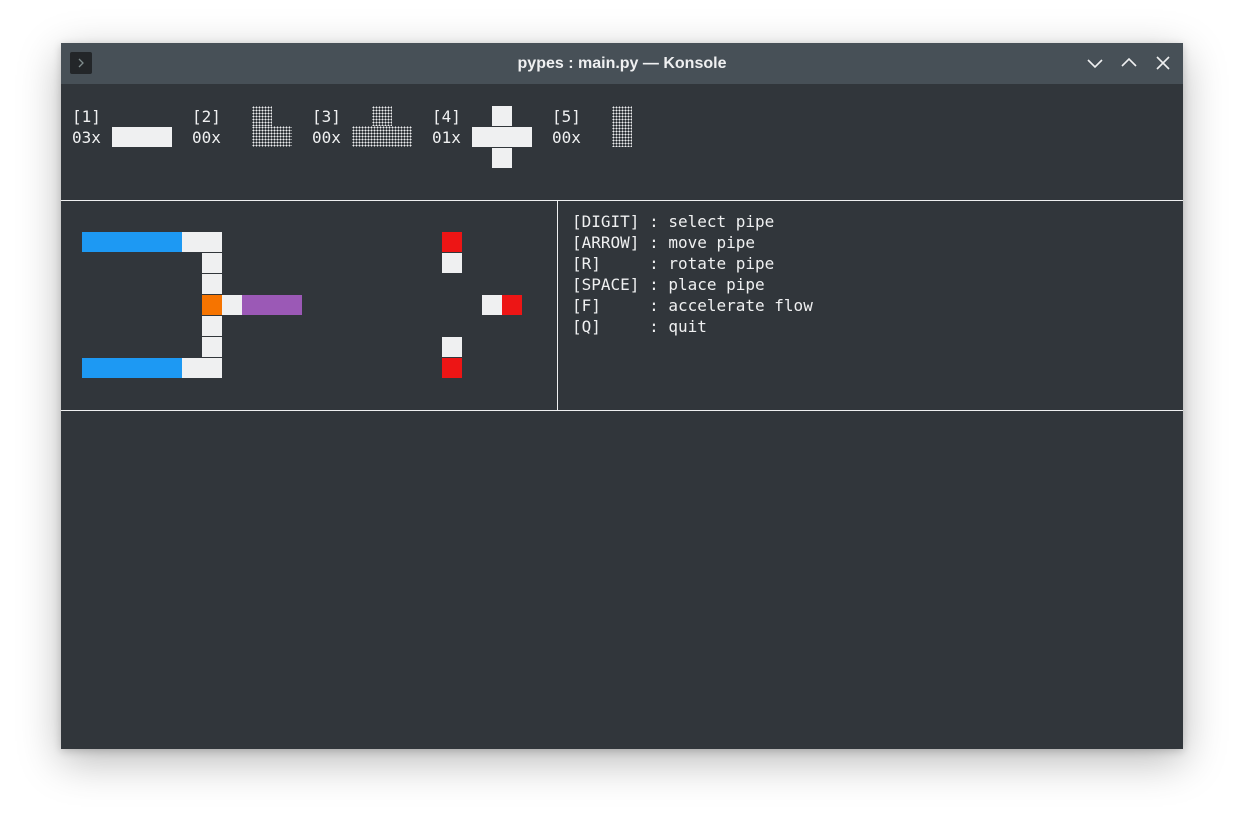 Image resolution: width=1244 pixels, height=832 pixels. I want to click on close-button, so click(1163, 63).